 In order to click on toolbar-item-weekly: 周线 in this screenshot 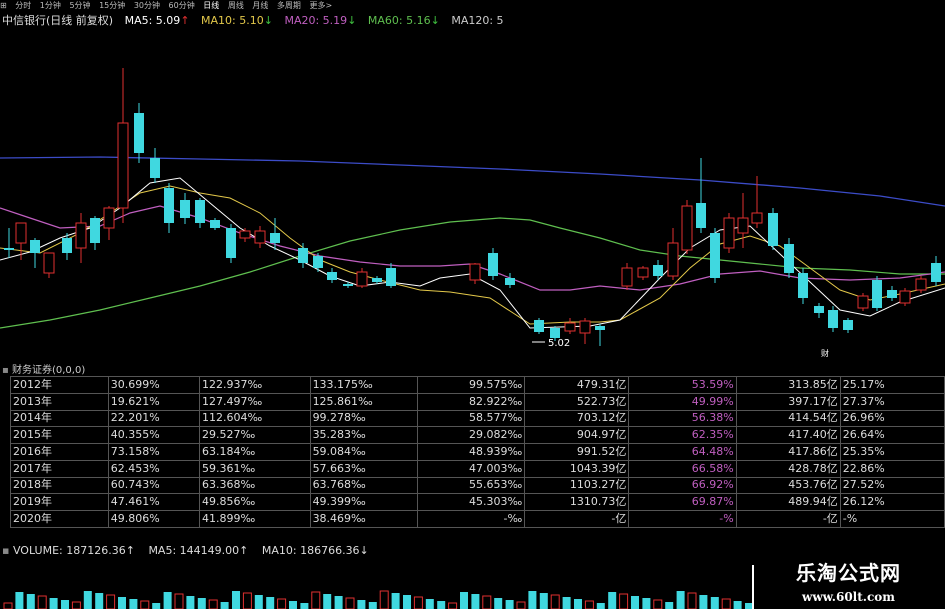, I will do `click(236, 5)`.